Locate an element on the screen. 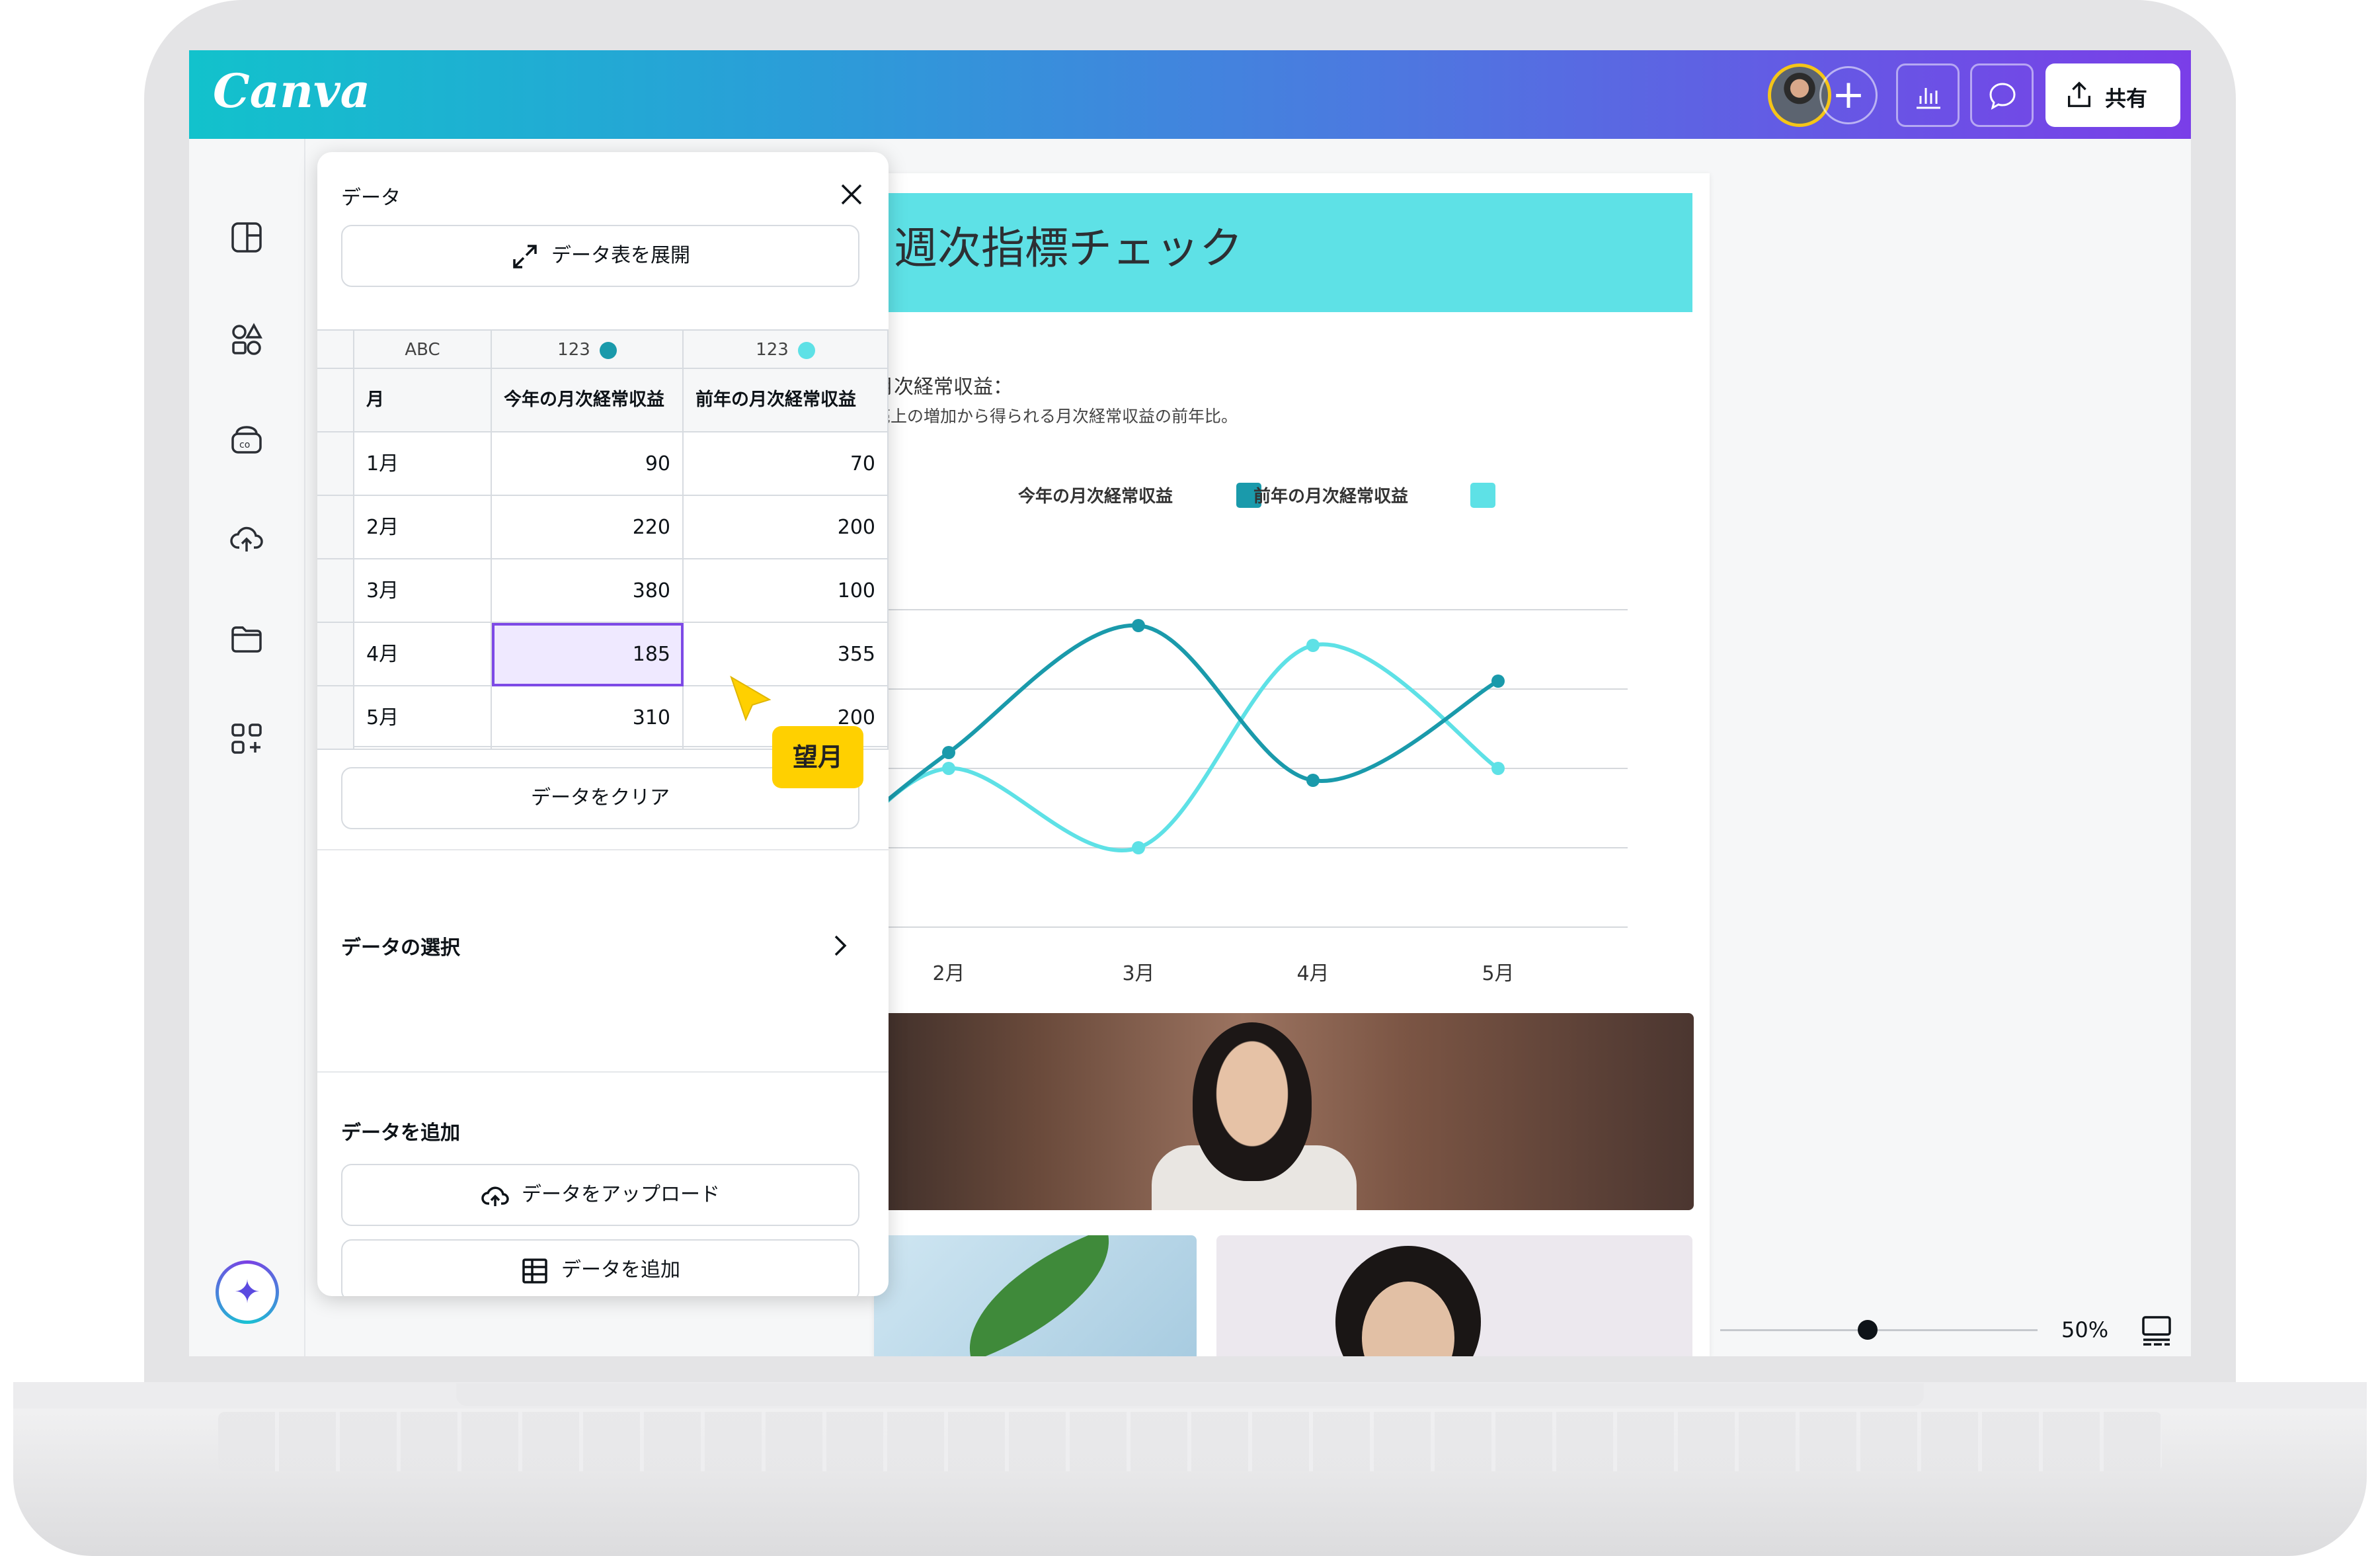 This screenshot has height=1556, width=2380. column-type-2: 123 is located at coordinates (588, 350).